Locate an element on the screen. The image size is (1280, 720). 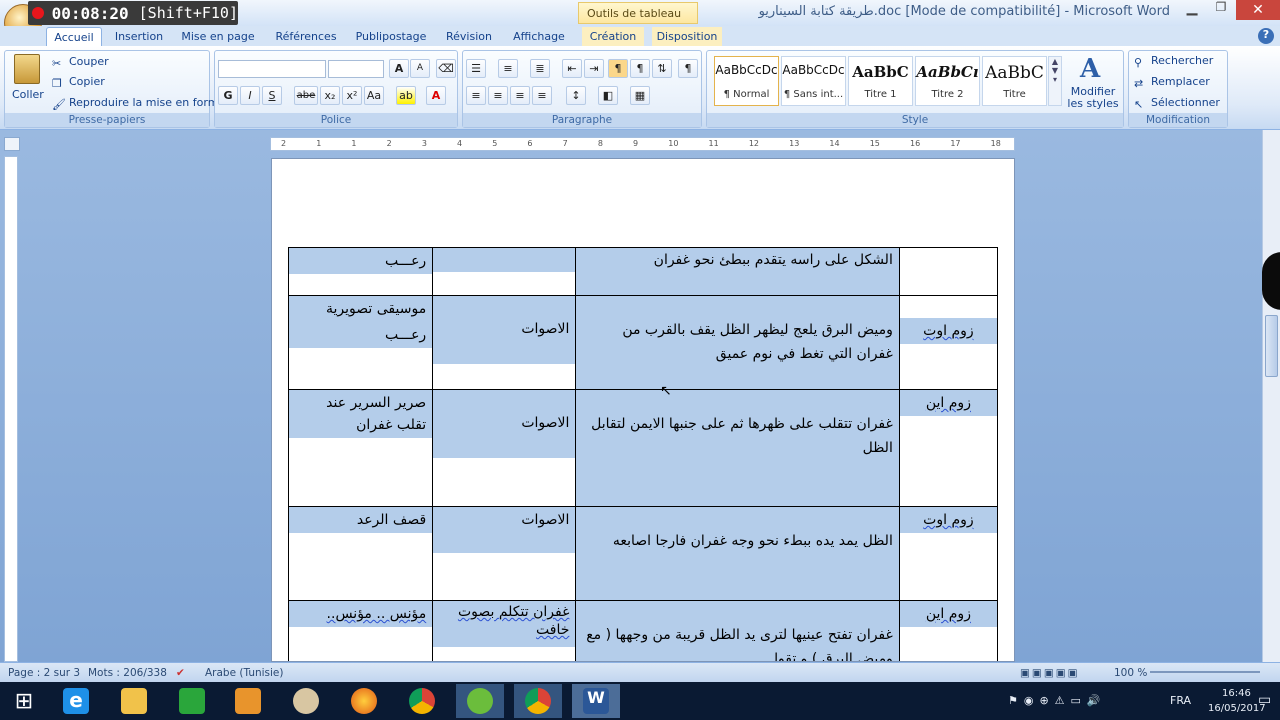
align-left-icon: ≡ is located at coordinates (476, 95).